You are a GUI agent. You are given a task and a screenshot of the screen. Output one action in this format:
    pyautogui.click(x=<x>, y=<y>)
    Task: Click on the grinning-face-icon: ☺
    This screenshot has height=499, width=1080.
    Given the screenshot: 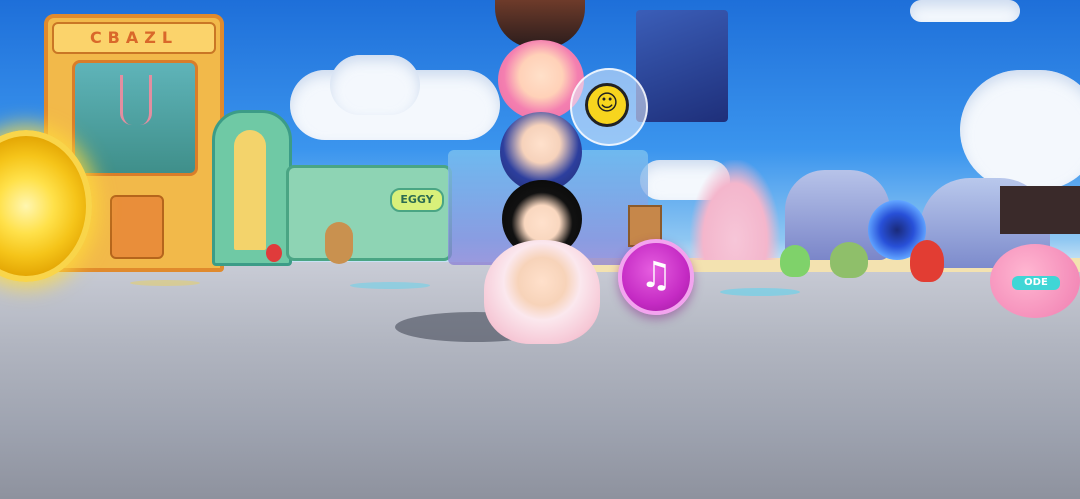 What is the action you would take?
    pyautogui.click(x=607, y=105)
    